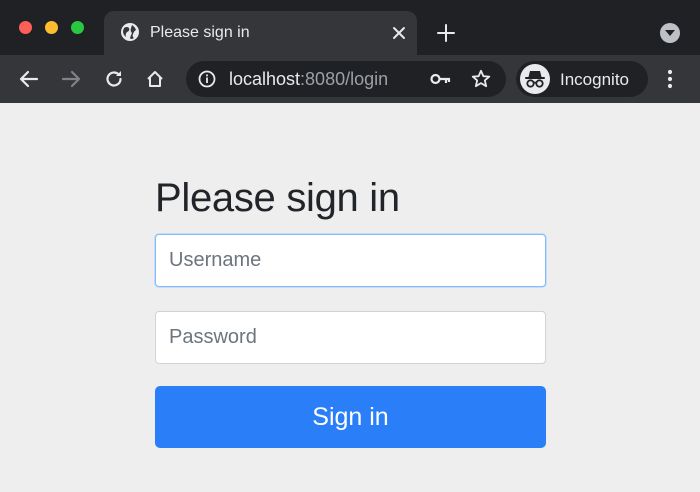  I want to click on key-icon, so click(441, 79).